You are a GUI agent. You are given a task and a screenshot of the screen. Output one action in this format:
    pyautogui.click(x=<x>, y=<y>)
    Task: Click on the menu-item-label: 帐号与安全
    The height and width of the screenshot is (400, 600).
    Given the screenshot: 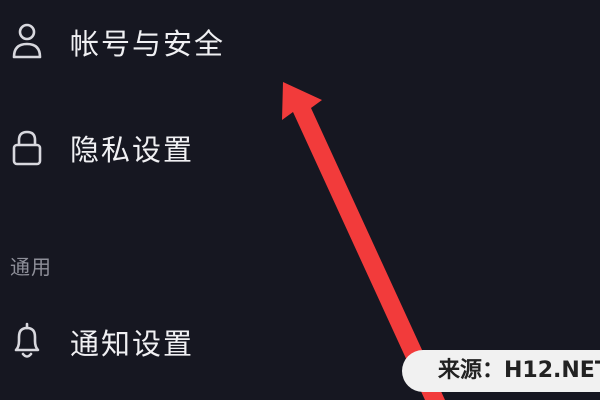 What is the action you would take?
    pyautogui.click(x=148, y=44)
    